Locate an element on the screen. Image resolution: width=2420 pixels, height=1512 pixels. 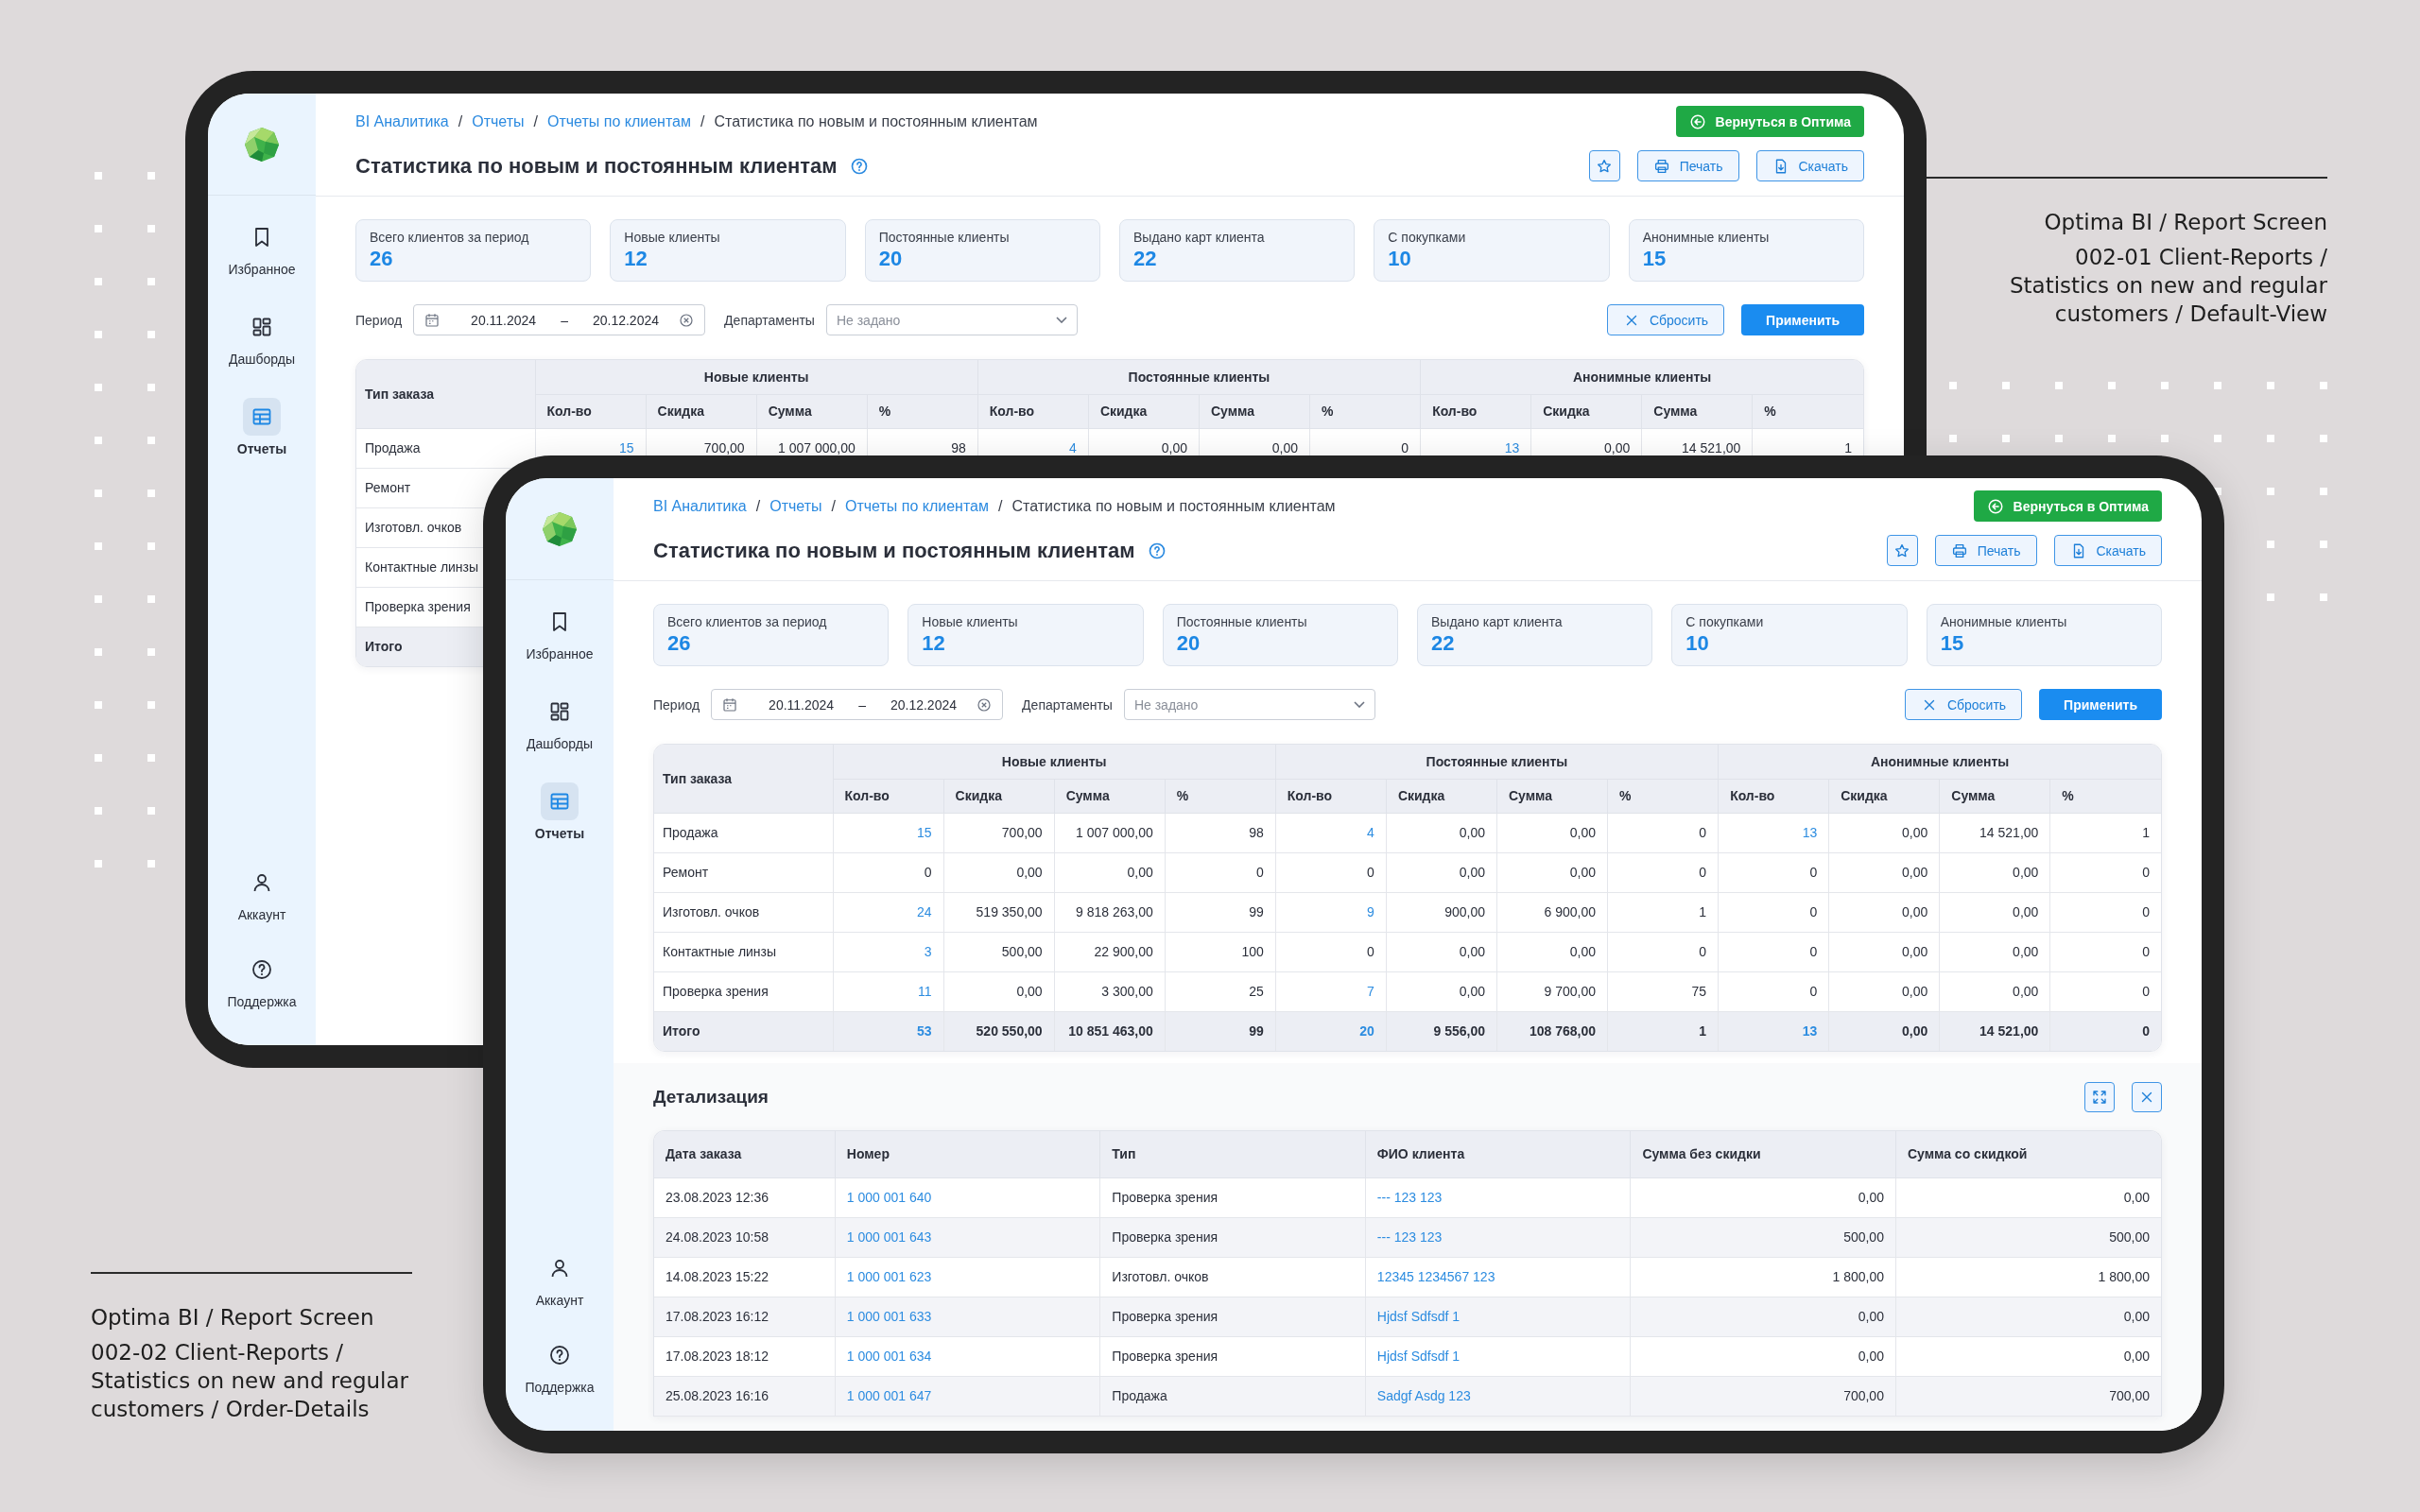
count-link: 24 is located at coordinates (924, 911).